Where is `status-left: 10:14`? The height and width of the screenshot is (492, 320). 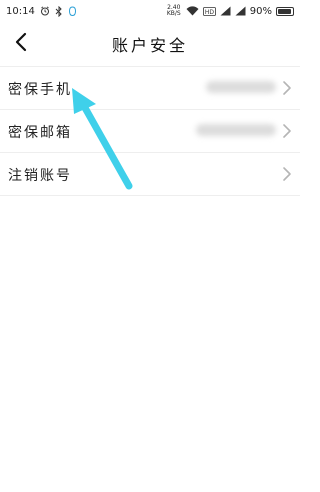
status-left: 10:14 is located at coordinates (41, 11).